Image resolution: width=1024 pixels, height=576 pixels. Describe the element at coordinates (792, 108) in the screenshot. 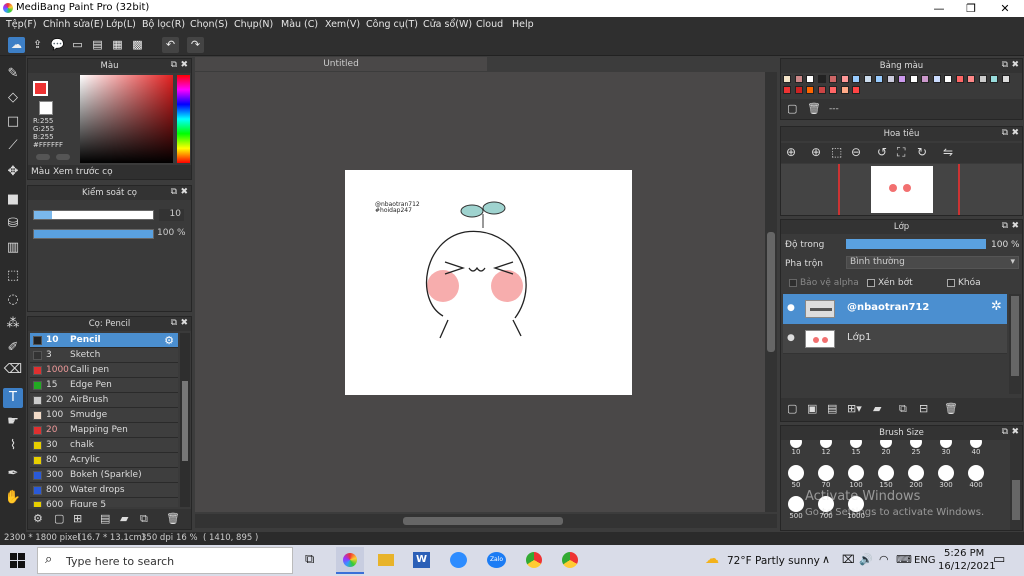

I see `new-palette-icon: ▢` at that location.